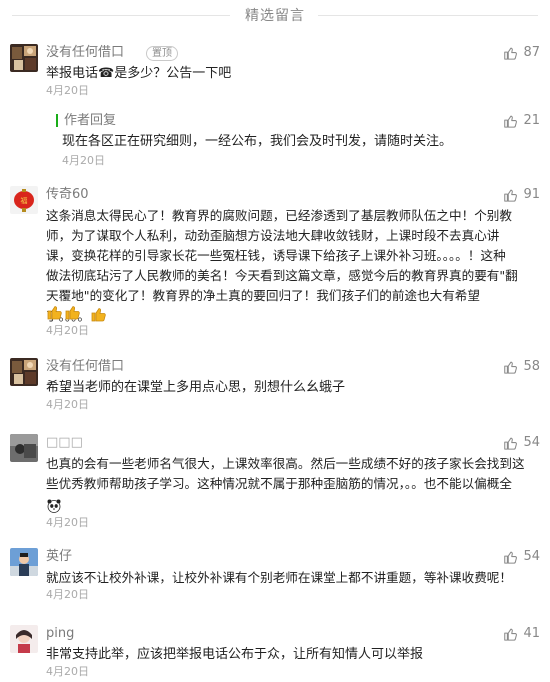 The height and width of the screenshot is (682, 550). I want to click on comment-text: 就应该不让校外补课，让校外补课有个别老师在课堂上都不讲重题，等补课收费呢！, so click(279, 577).